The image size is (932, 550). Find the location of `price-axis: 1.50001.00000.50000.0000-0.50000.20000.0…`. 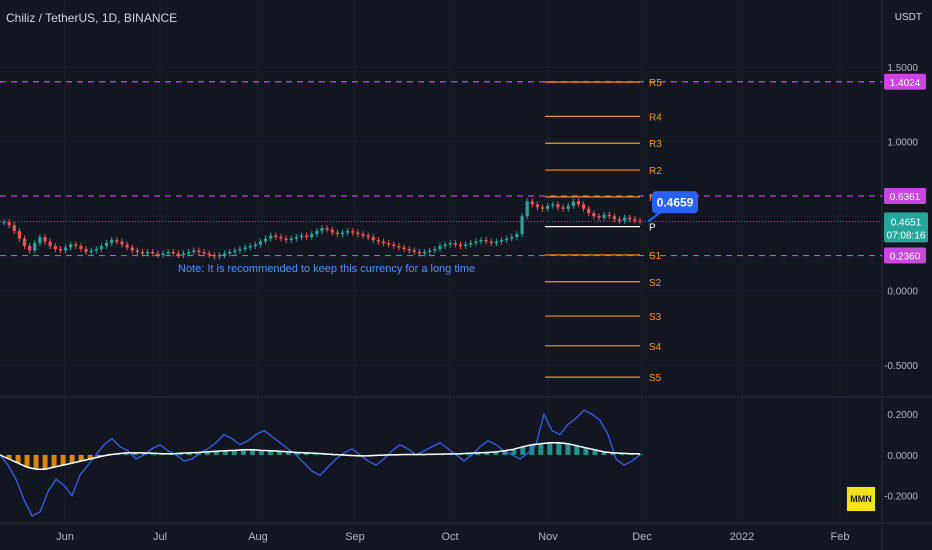

price-axis: 1.50001.00000.50000.0000-0.50000.20000.0… is located at coordinates (906, 283).